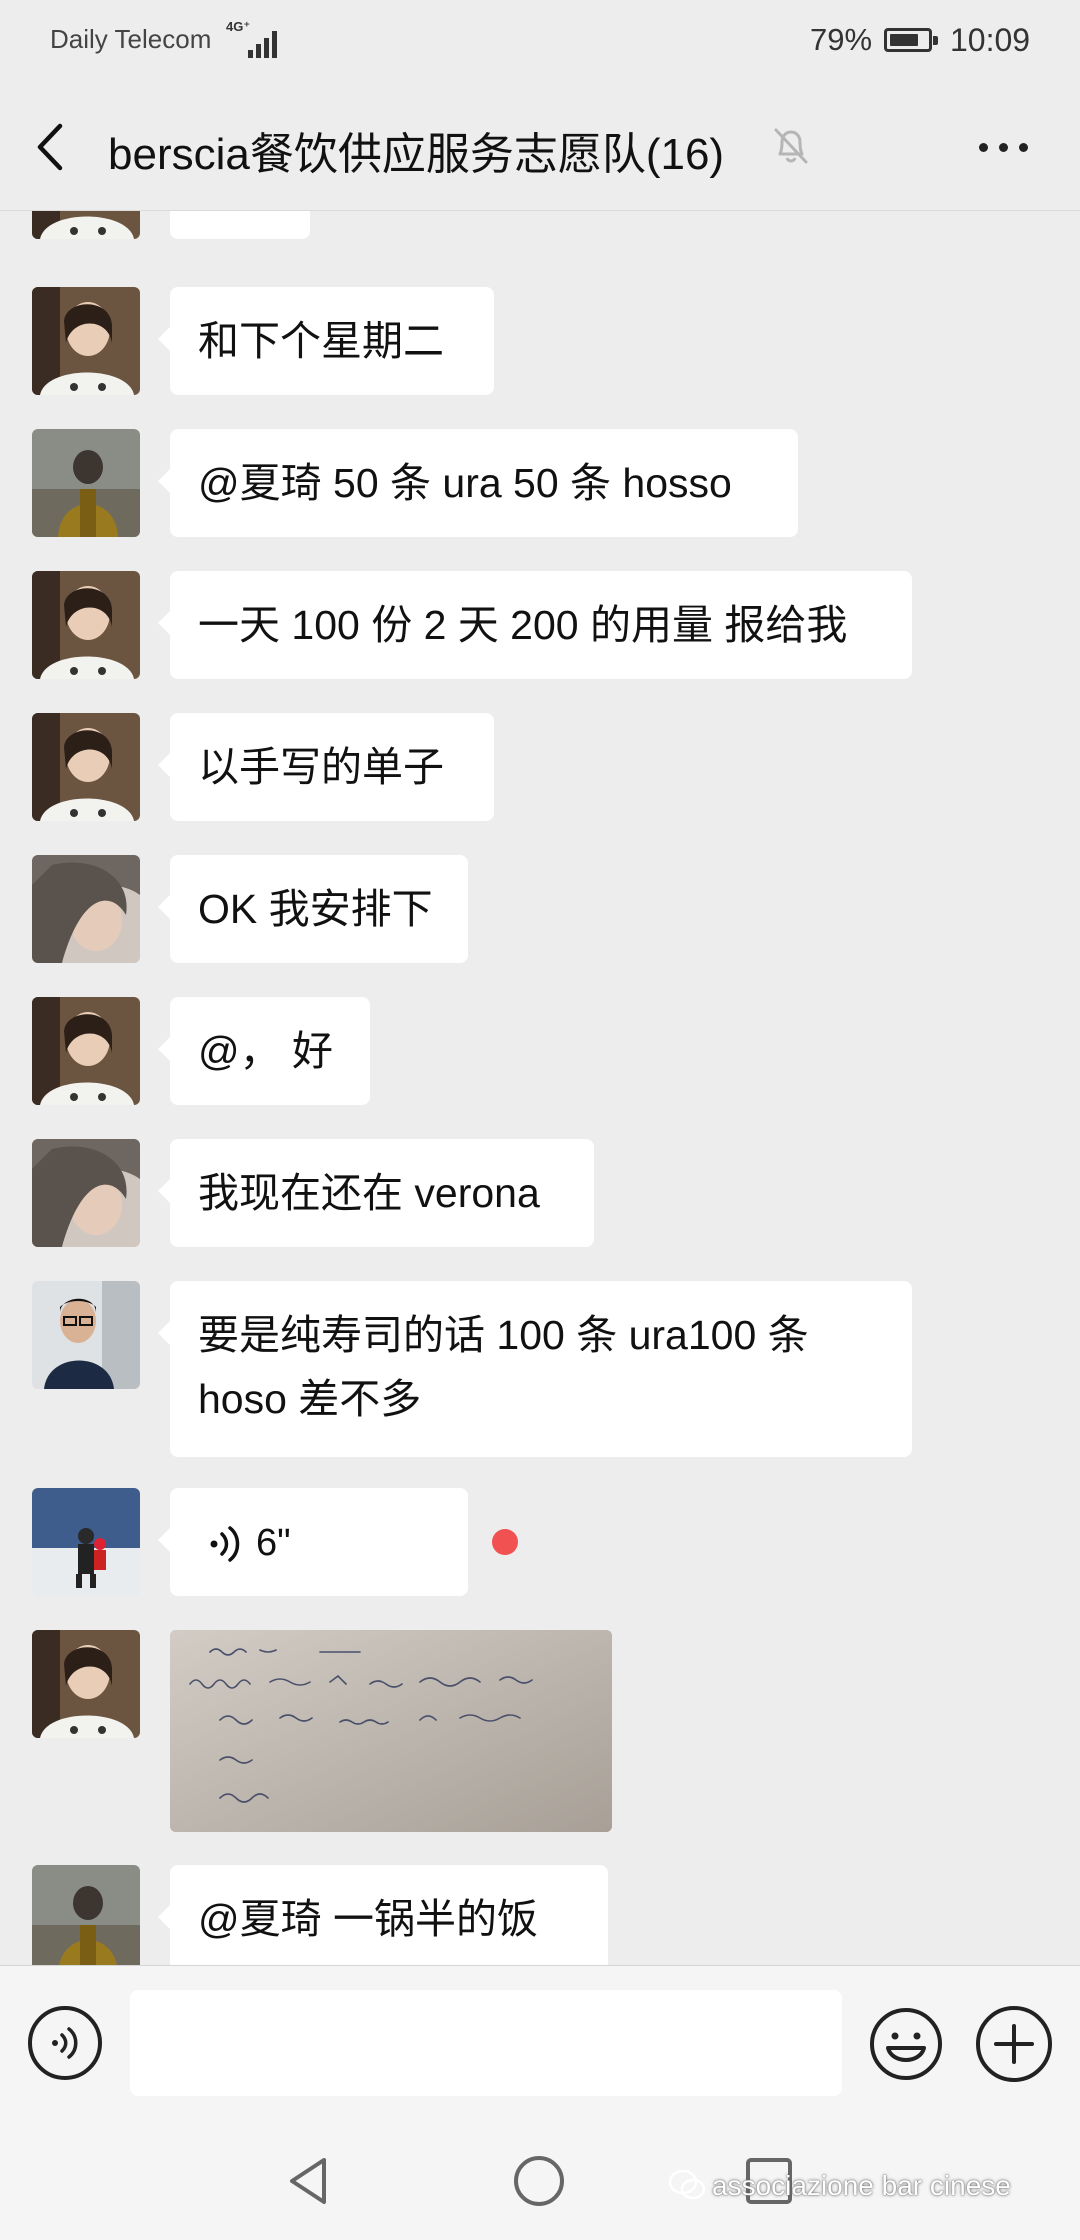 Image resolution: width=1080 pixels, height=2240 pixels. I want to click on message-bubble: 一天 100 份 2 天 200 的用量 报给我, so click(535, 625).